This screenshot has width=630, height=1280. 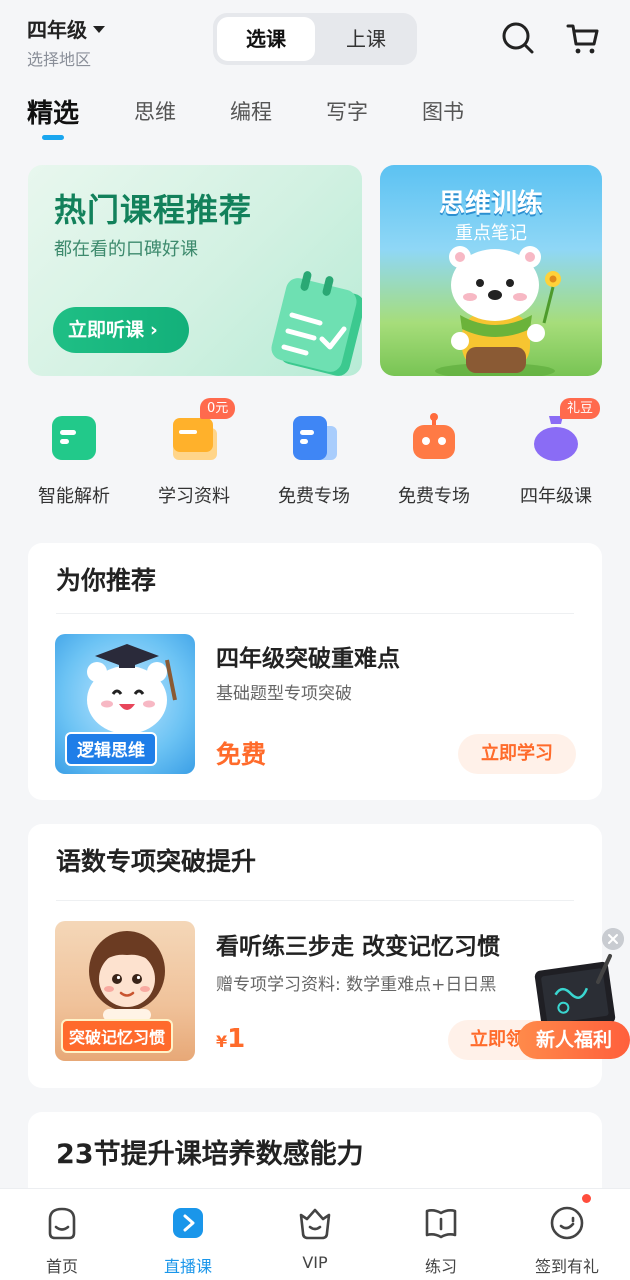 I want to click on course-thumbnail: 逻辑思维, so click(x=125, y=704).